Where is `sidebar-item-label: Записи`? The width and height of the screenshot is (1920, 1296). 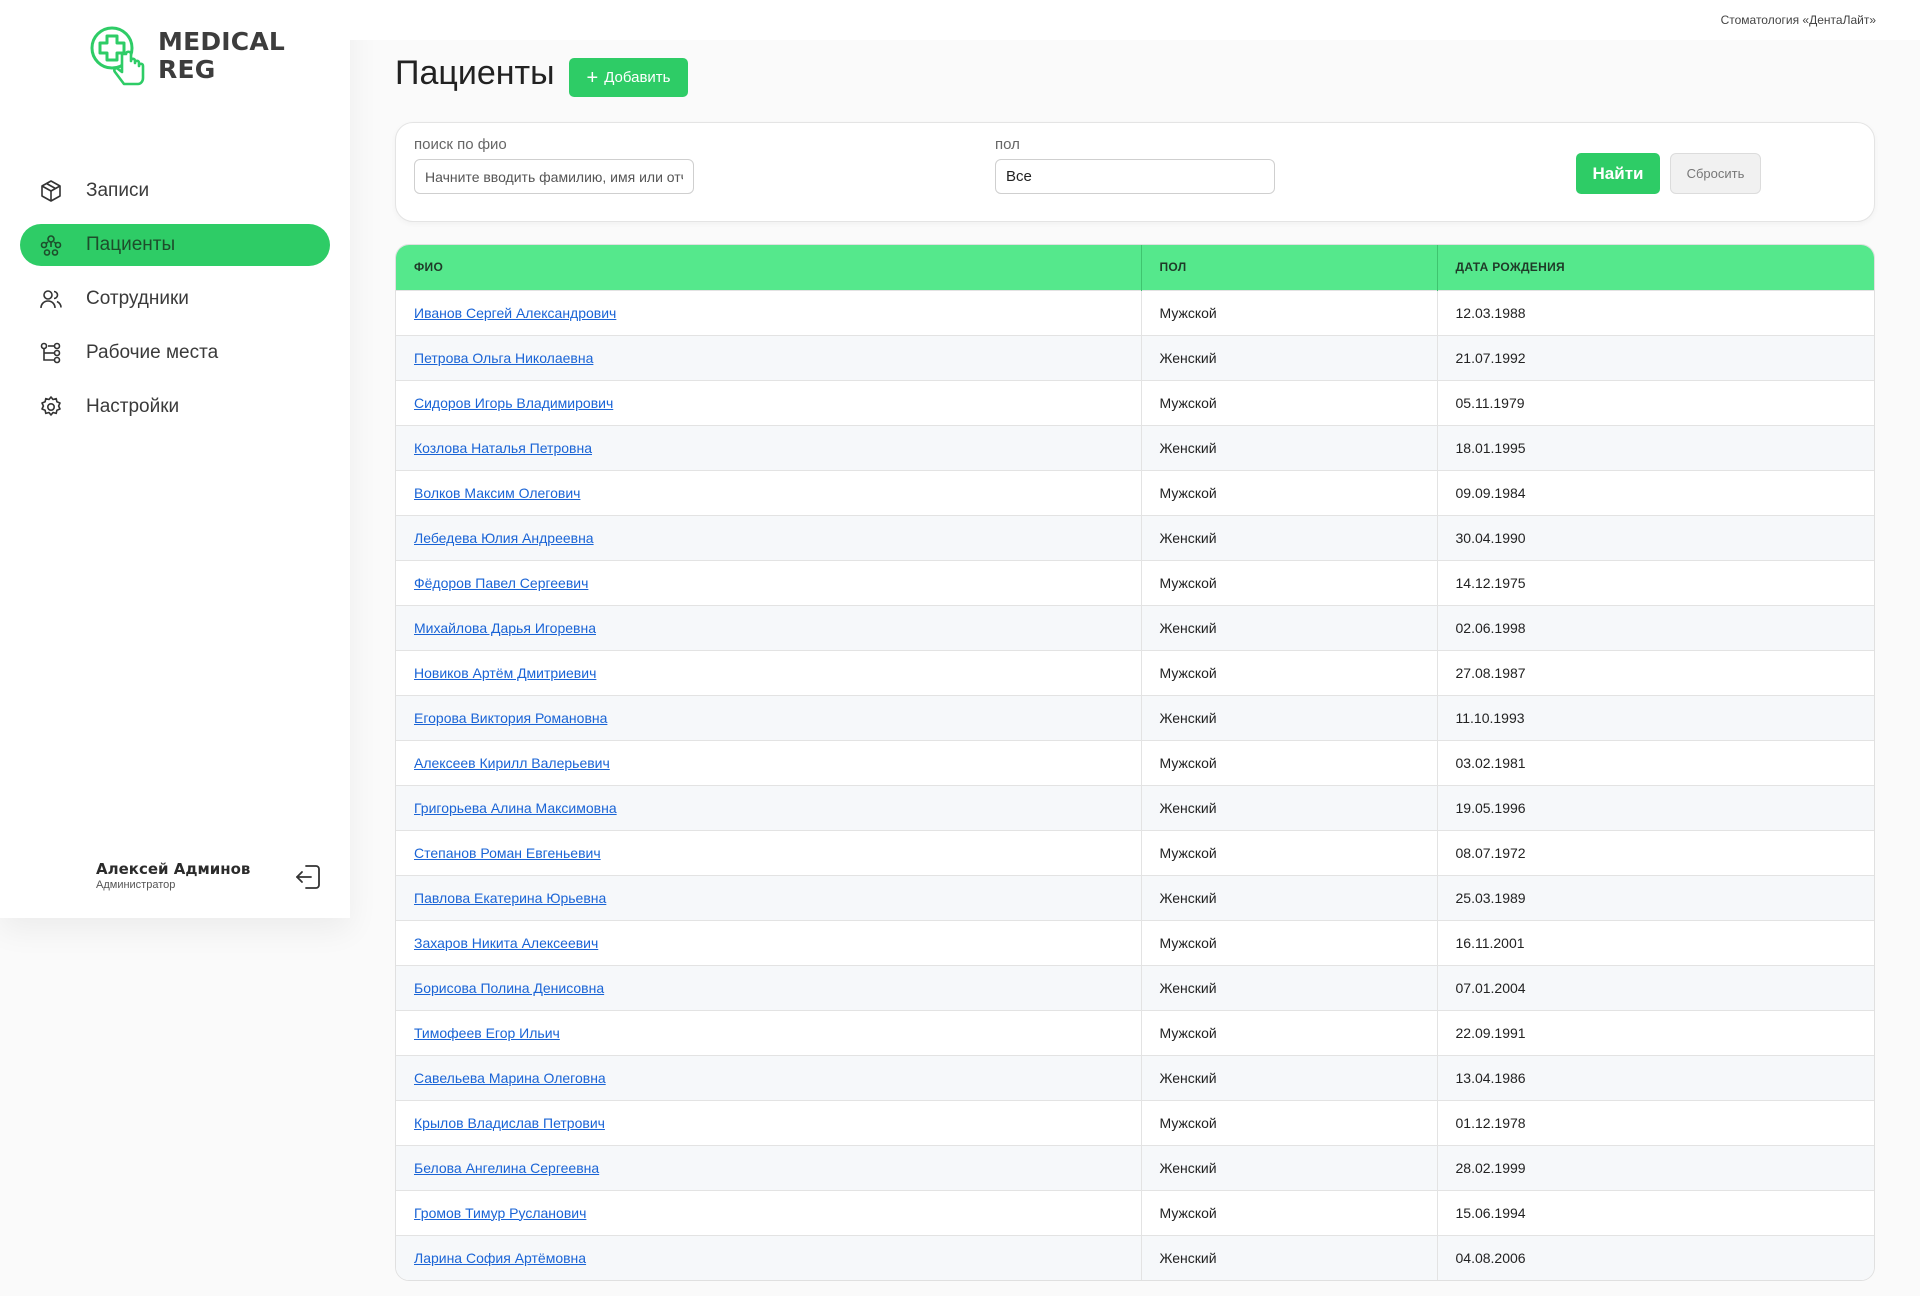
sidebar-item-label: Записи is located at coordinates (118, 190).